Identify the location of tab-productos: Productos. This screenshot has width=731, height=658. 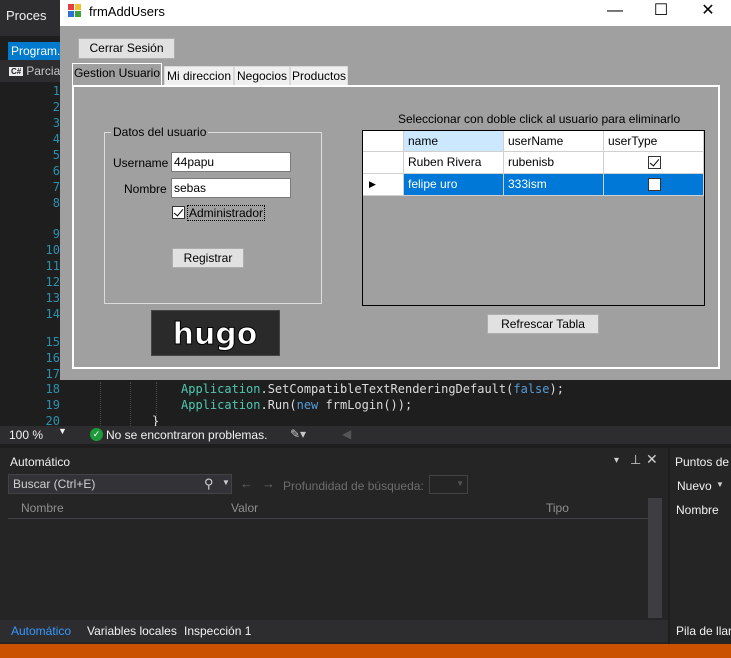
(319, 76).